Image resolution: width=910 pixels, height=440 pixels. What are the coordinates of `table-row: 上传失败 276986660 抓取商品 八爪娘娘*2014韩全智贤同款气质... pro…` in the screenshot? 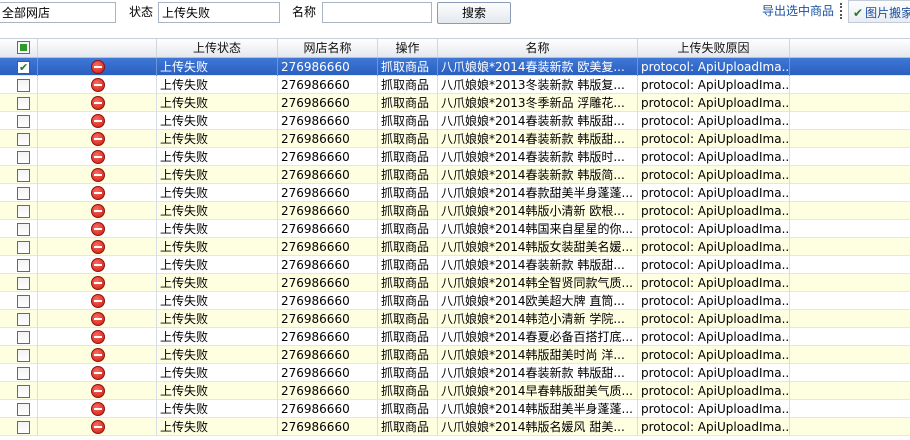 It's located at (455, 283).